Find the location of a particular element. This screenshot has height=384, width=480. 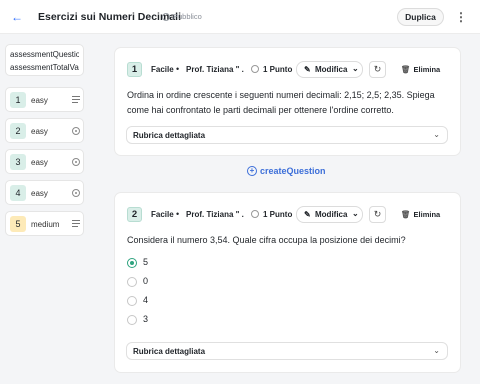

option-label: 4 is located at coordinates (146, 300).